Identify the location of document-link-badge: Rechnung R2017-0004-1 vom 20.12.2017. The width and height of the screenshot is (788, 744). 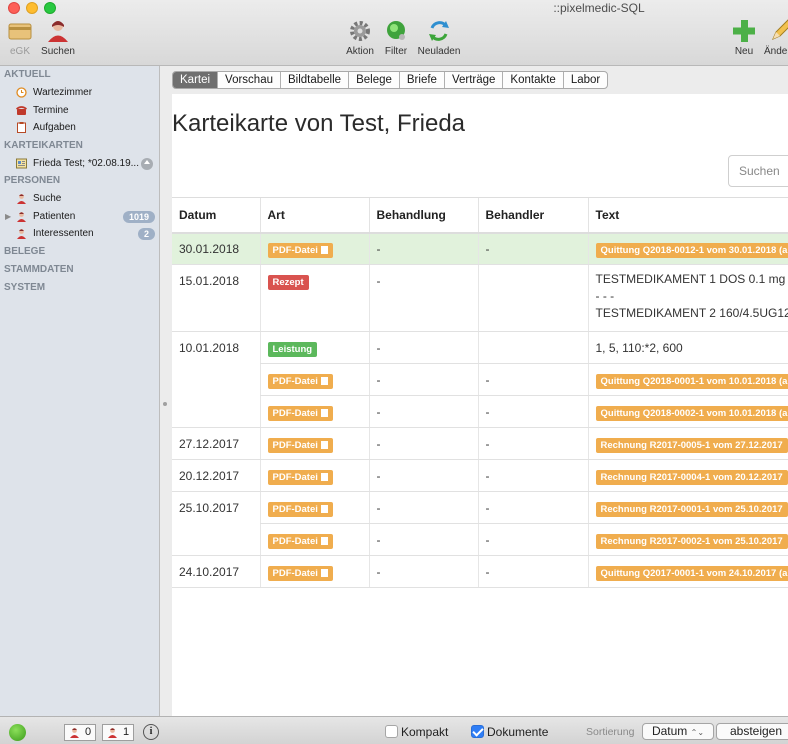
(691, 477).